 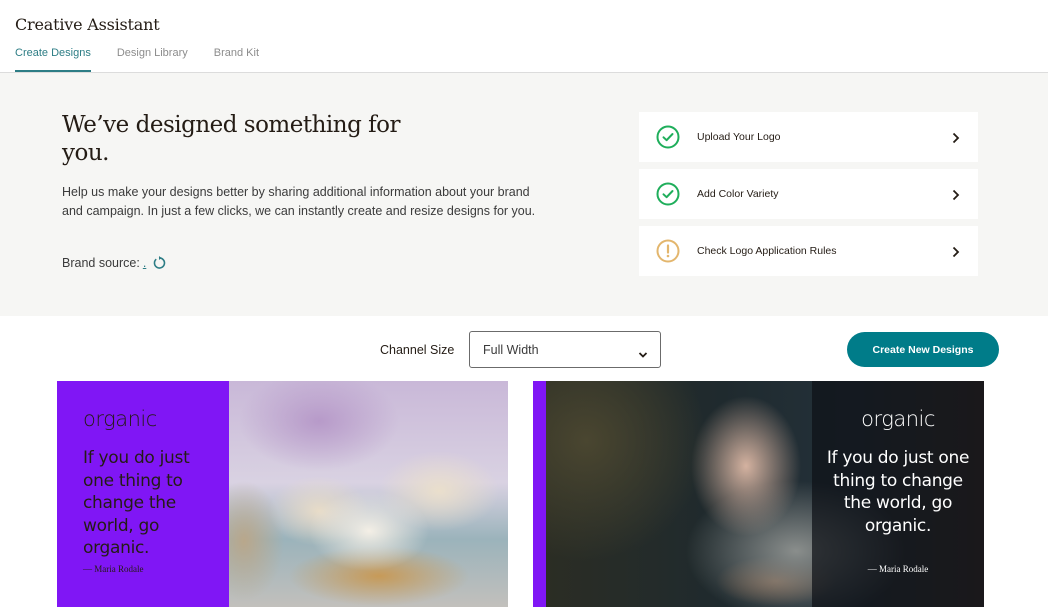 I want to click on refresh-icon, so click(x=159, y=263).